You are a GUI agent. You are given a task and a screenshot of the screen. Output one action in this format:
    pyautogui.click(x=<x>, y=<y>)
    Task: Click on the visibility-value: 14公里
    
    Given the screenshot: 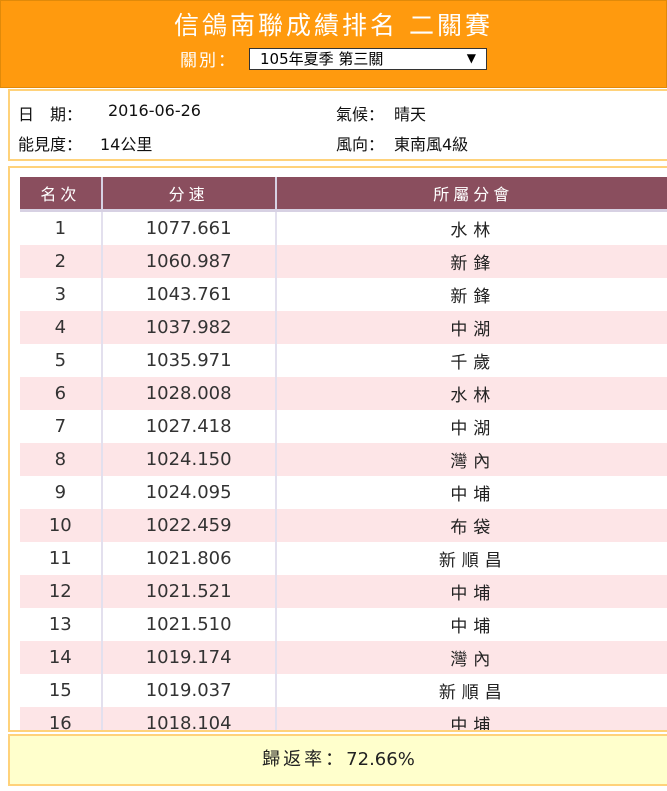 What is the action you would take?
    pyautogui.click(x=126, y=144)
    